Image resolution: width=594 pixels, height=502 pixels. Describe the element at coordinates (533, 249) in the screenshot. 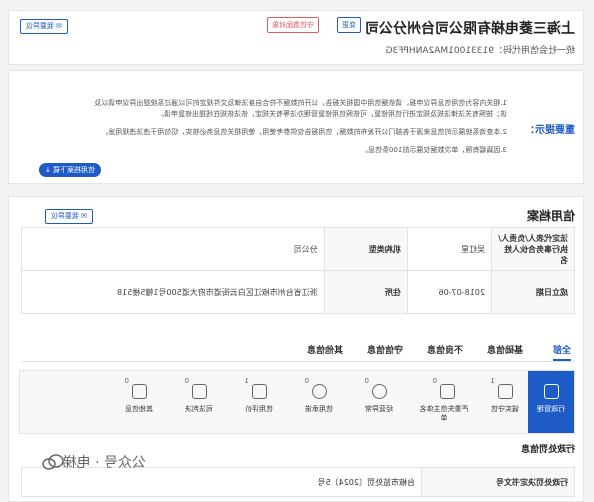

I see `legal-rep-key: 法定代表人/负责人/执行事务合伙人姓名` at that location.